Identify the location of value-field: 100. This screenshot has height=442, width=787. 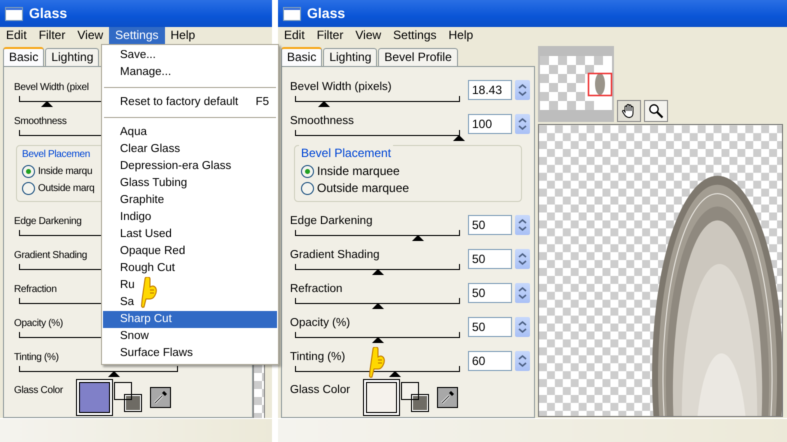
(490, 124).